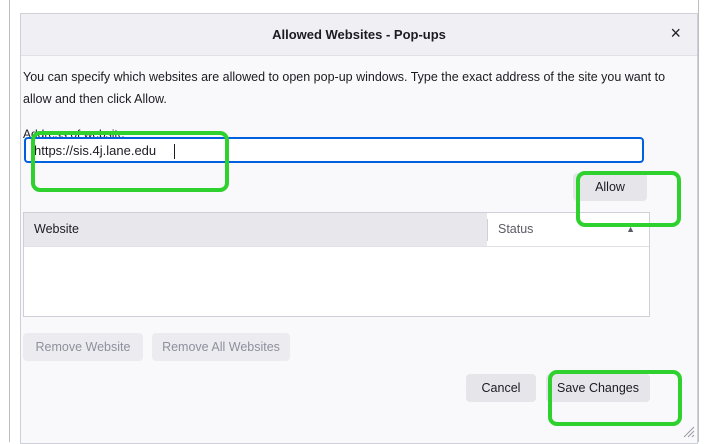  I want to click on dialog-title: Allowed Websites - Pop-ups, so click(359, 34).